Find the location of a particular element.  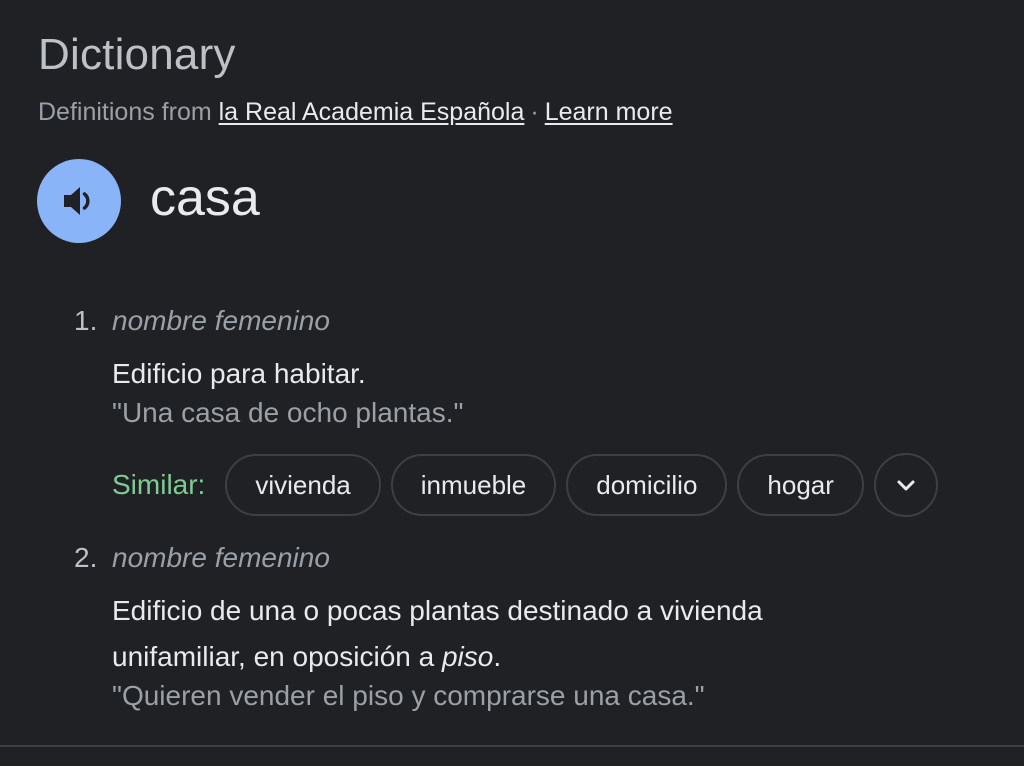

learn-more-link: Learn more is located at coordinates (609, 112).